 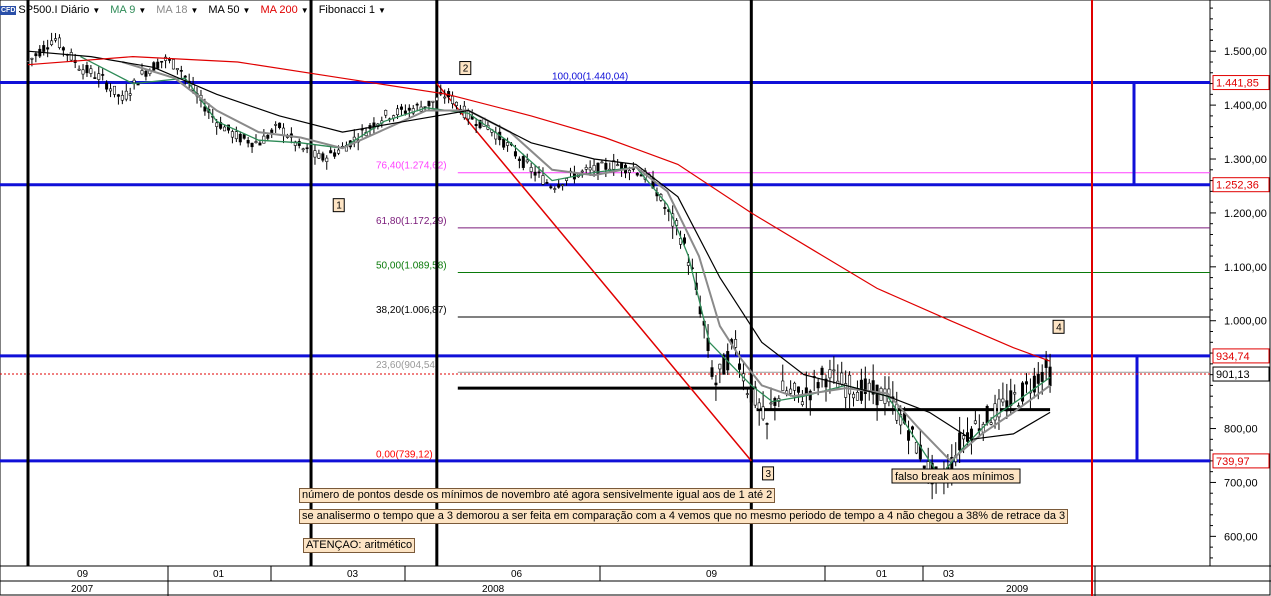 I want to click on ma18-label: MA 18, so click(x=172, y=10).